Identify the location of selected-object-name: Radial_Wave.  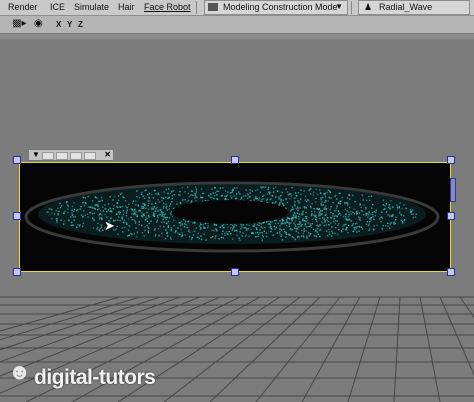
(406, 7).